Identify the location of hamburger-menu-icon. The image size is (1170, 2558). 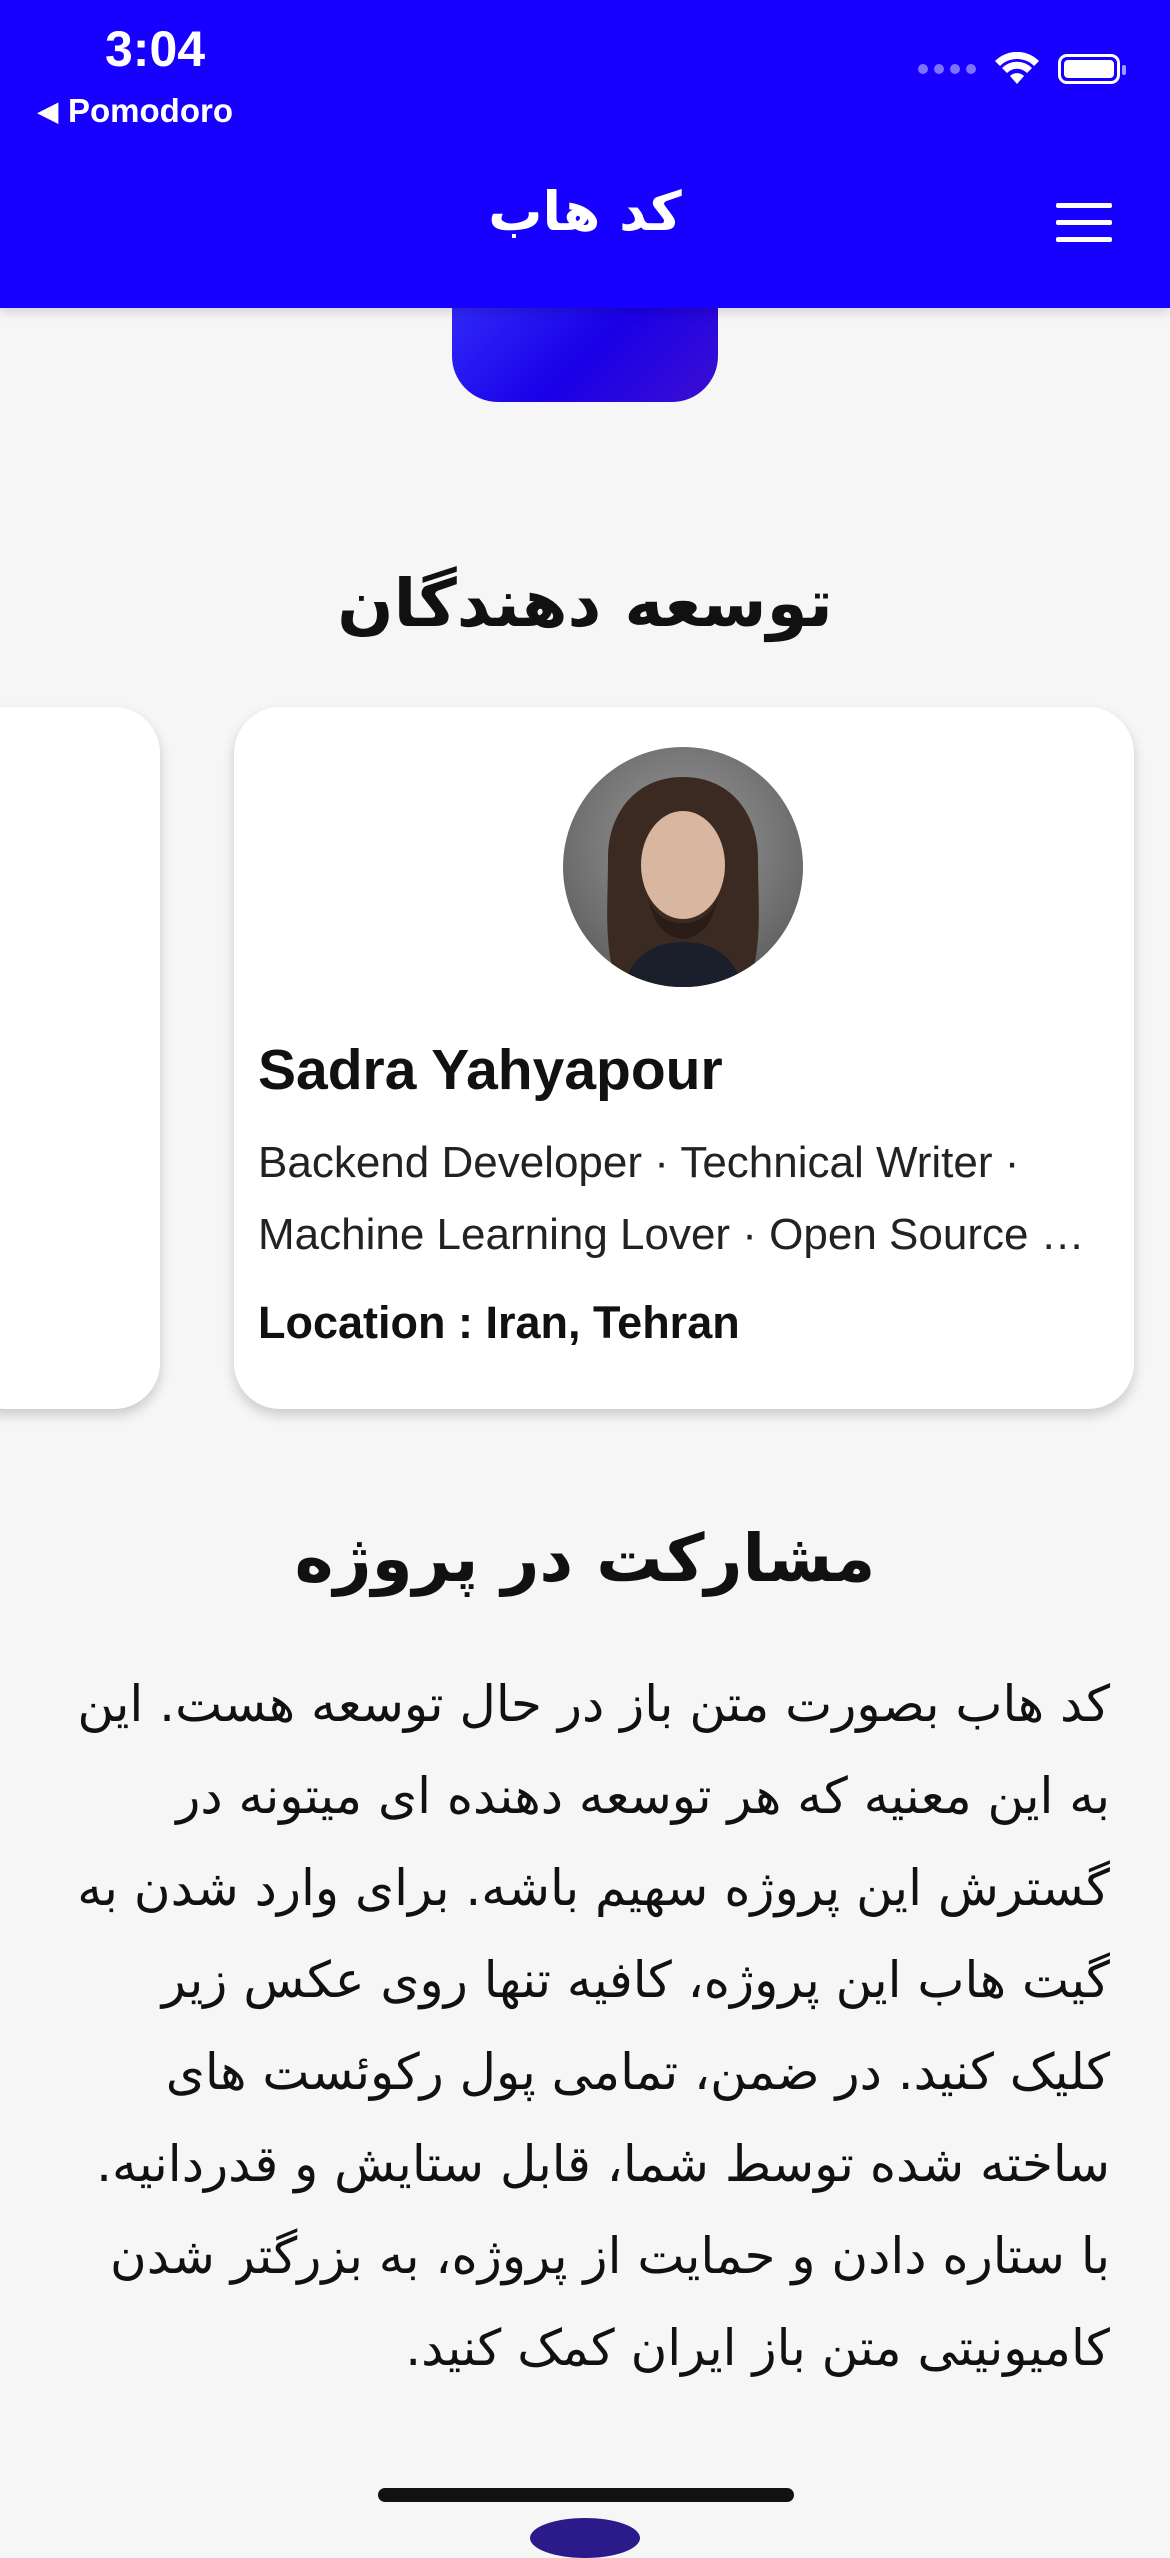
(1084, 223).